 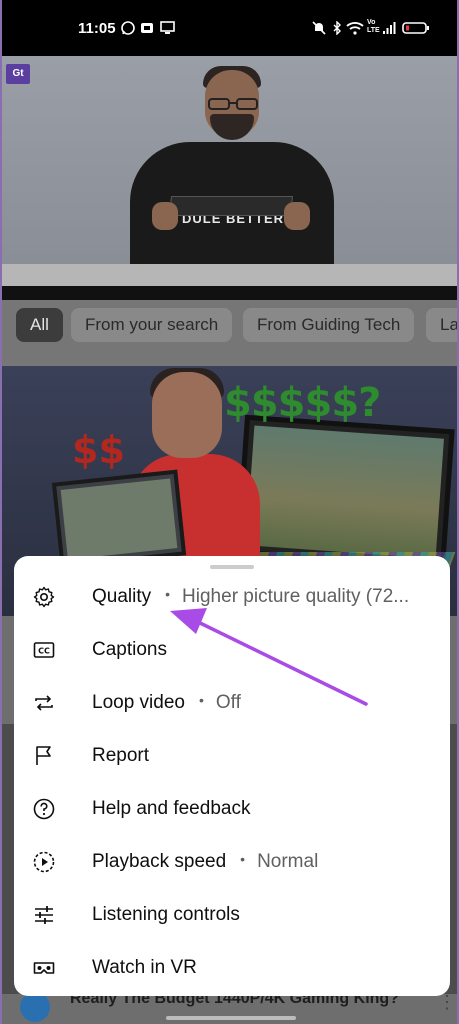 I want to click on menu-label: Listening controls, so click(x=166, y=914).